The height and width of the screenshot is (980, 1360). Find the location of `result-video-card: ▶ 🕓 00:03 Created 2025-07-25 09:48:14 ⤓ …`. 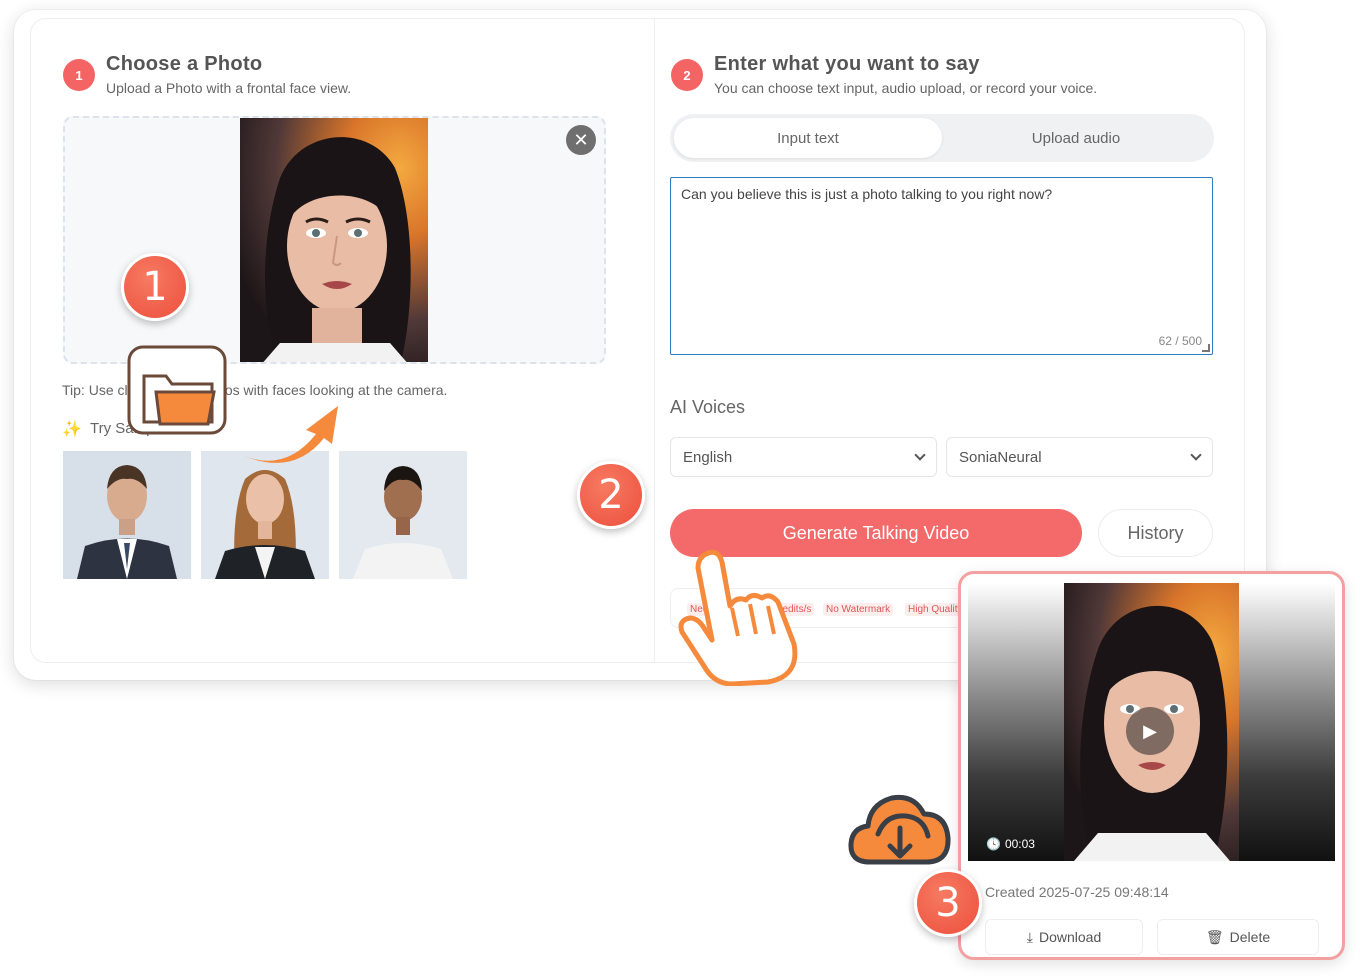

result-video-card: ▶ 🕓 00:03 Created 2025-07-25 09:48:14 ⤓ … is located at coordinates (1151, 765).